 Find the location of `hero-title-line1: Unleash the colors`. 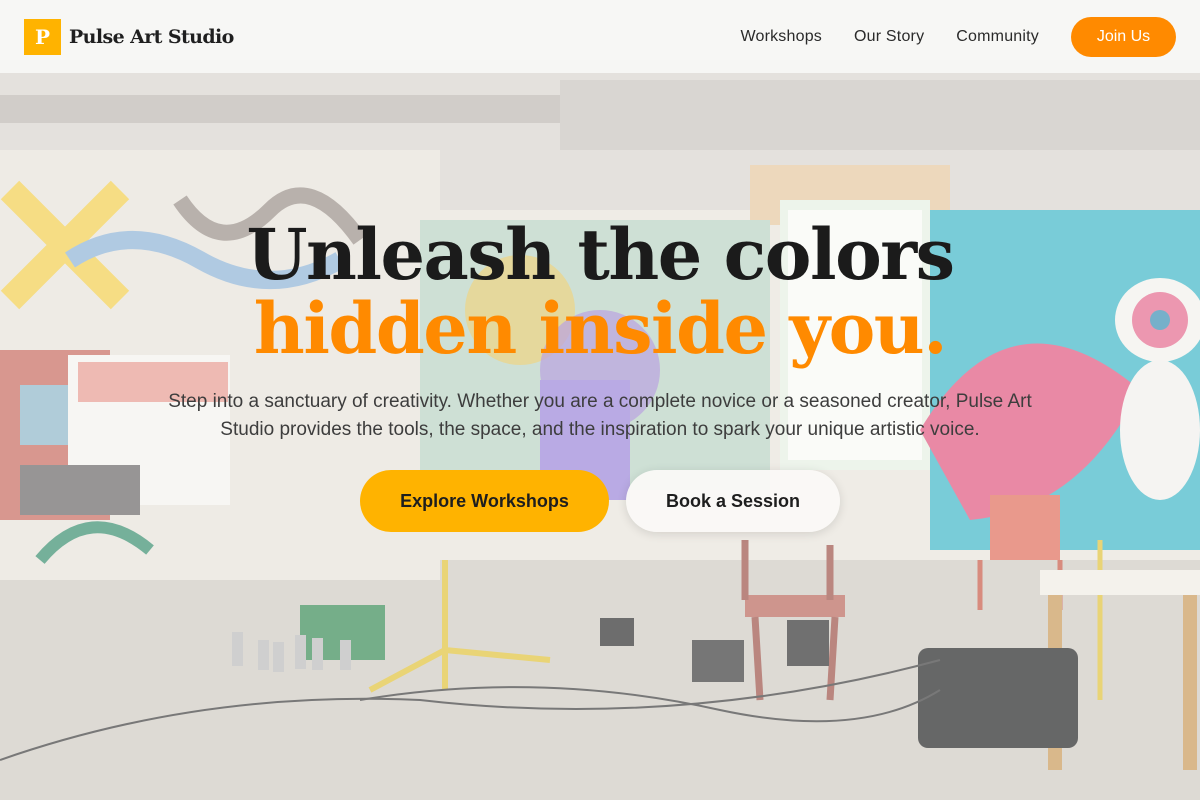

hero-title-line1: Unleash the colors is located at coordinates (600, 254).